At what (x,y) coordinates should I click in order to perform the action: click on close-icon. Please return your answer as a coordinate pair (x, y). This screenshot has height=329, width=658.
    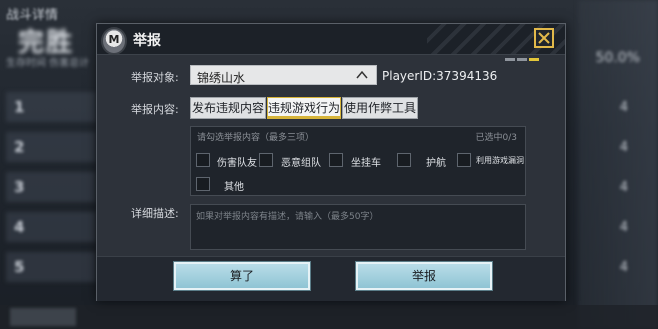
    Looking at the image, I should click on (544, 38).